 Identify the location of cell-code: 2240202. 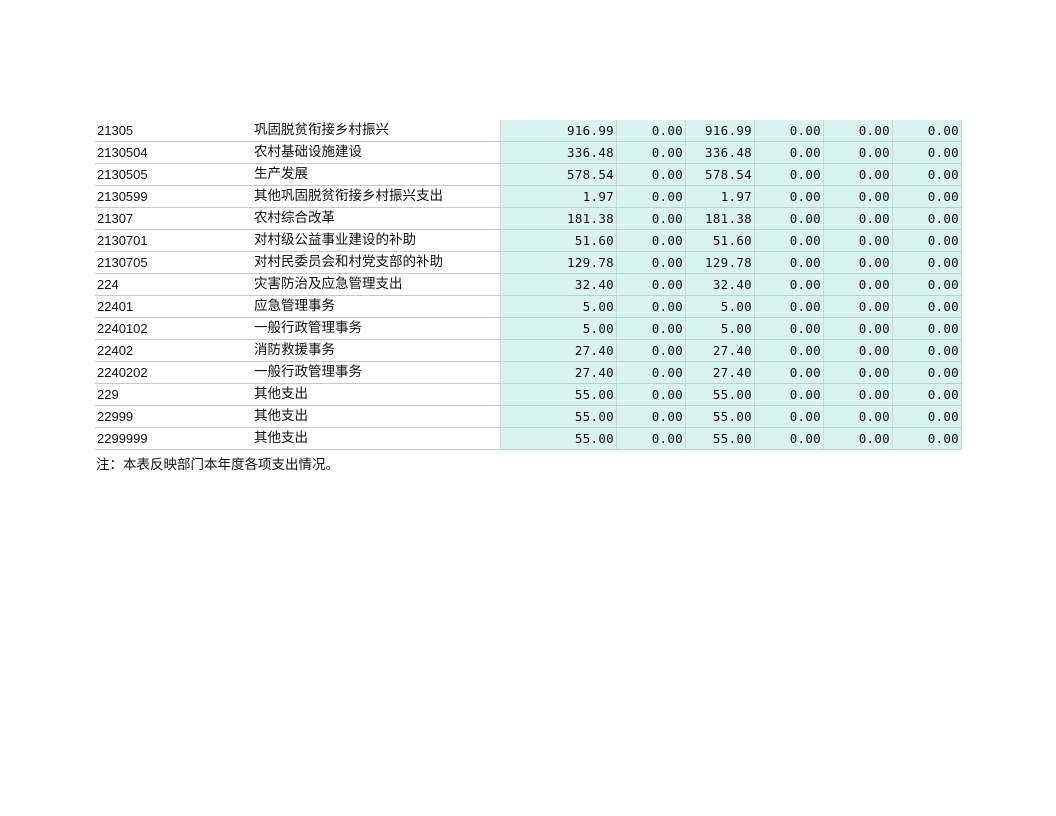
(173, 372).